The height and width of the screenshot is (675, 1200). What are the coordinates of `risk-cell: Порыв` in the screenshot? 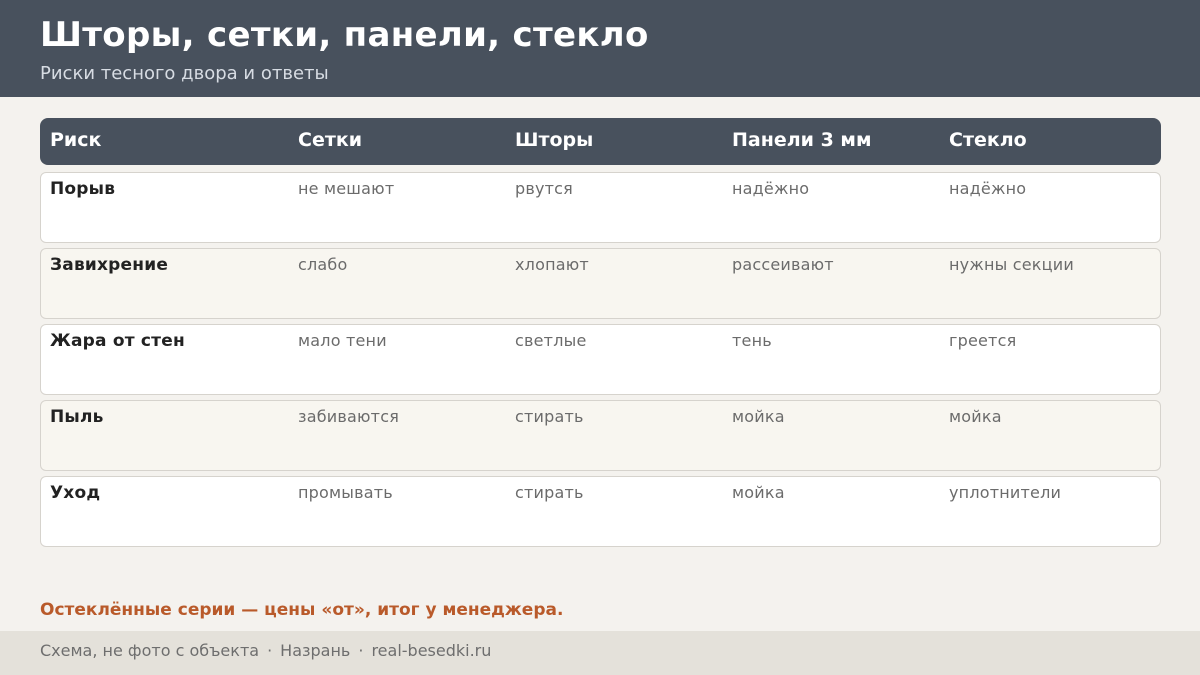 It's located at (83, 189).